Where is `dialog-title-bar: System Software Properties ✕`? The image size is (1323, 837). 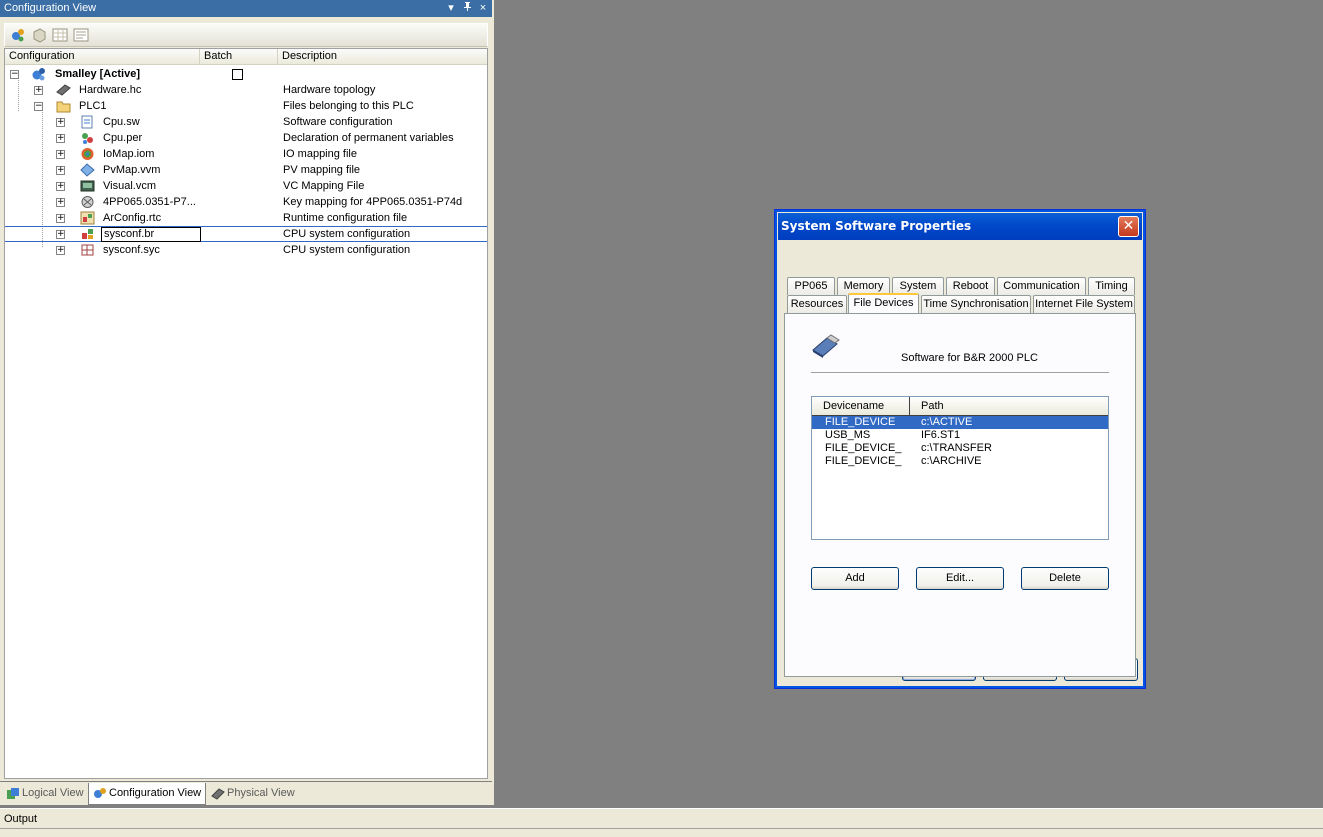
dialog-title-bar: System Software Properties ✕ is located at coordinates (960, 226).